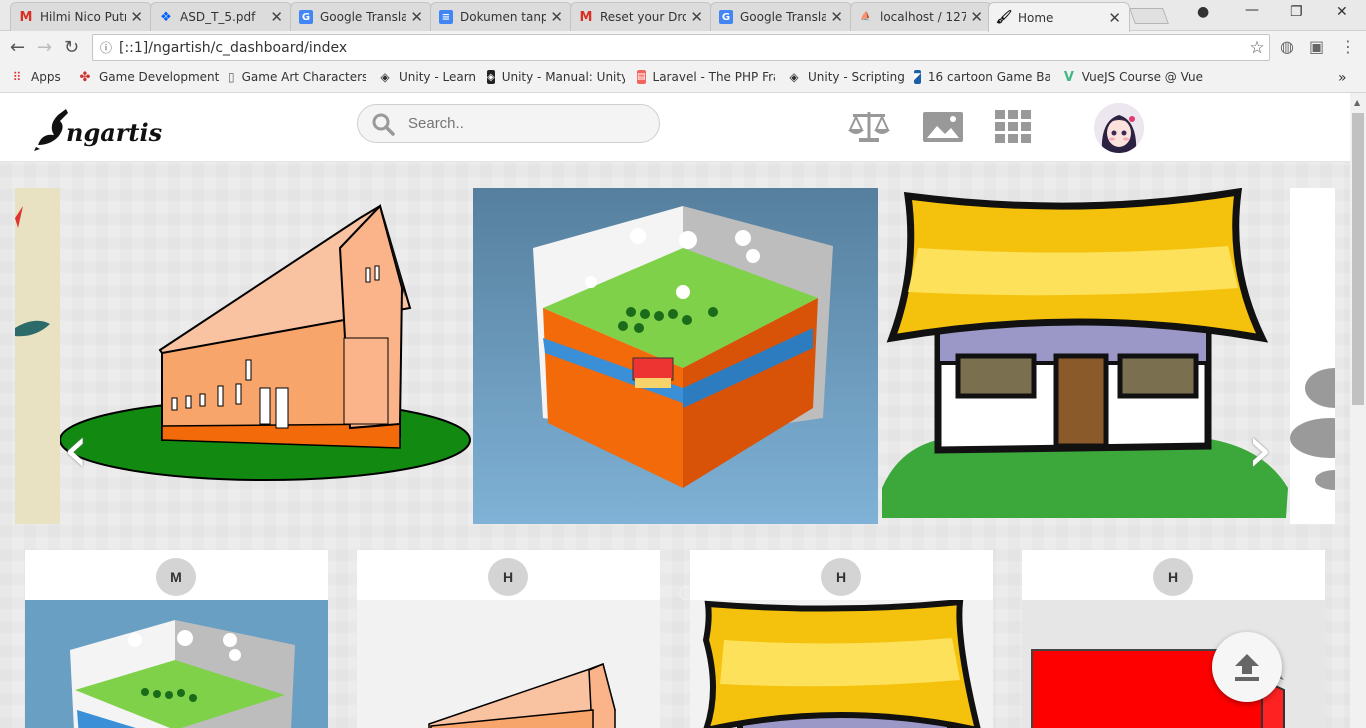 The width and height of the screenshot is (1366, 728). What do you see at coordinates (44, 47) in the screenshot?
I see `forward-icon: →` at bounding box center [44, 47].